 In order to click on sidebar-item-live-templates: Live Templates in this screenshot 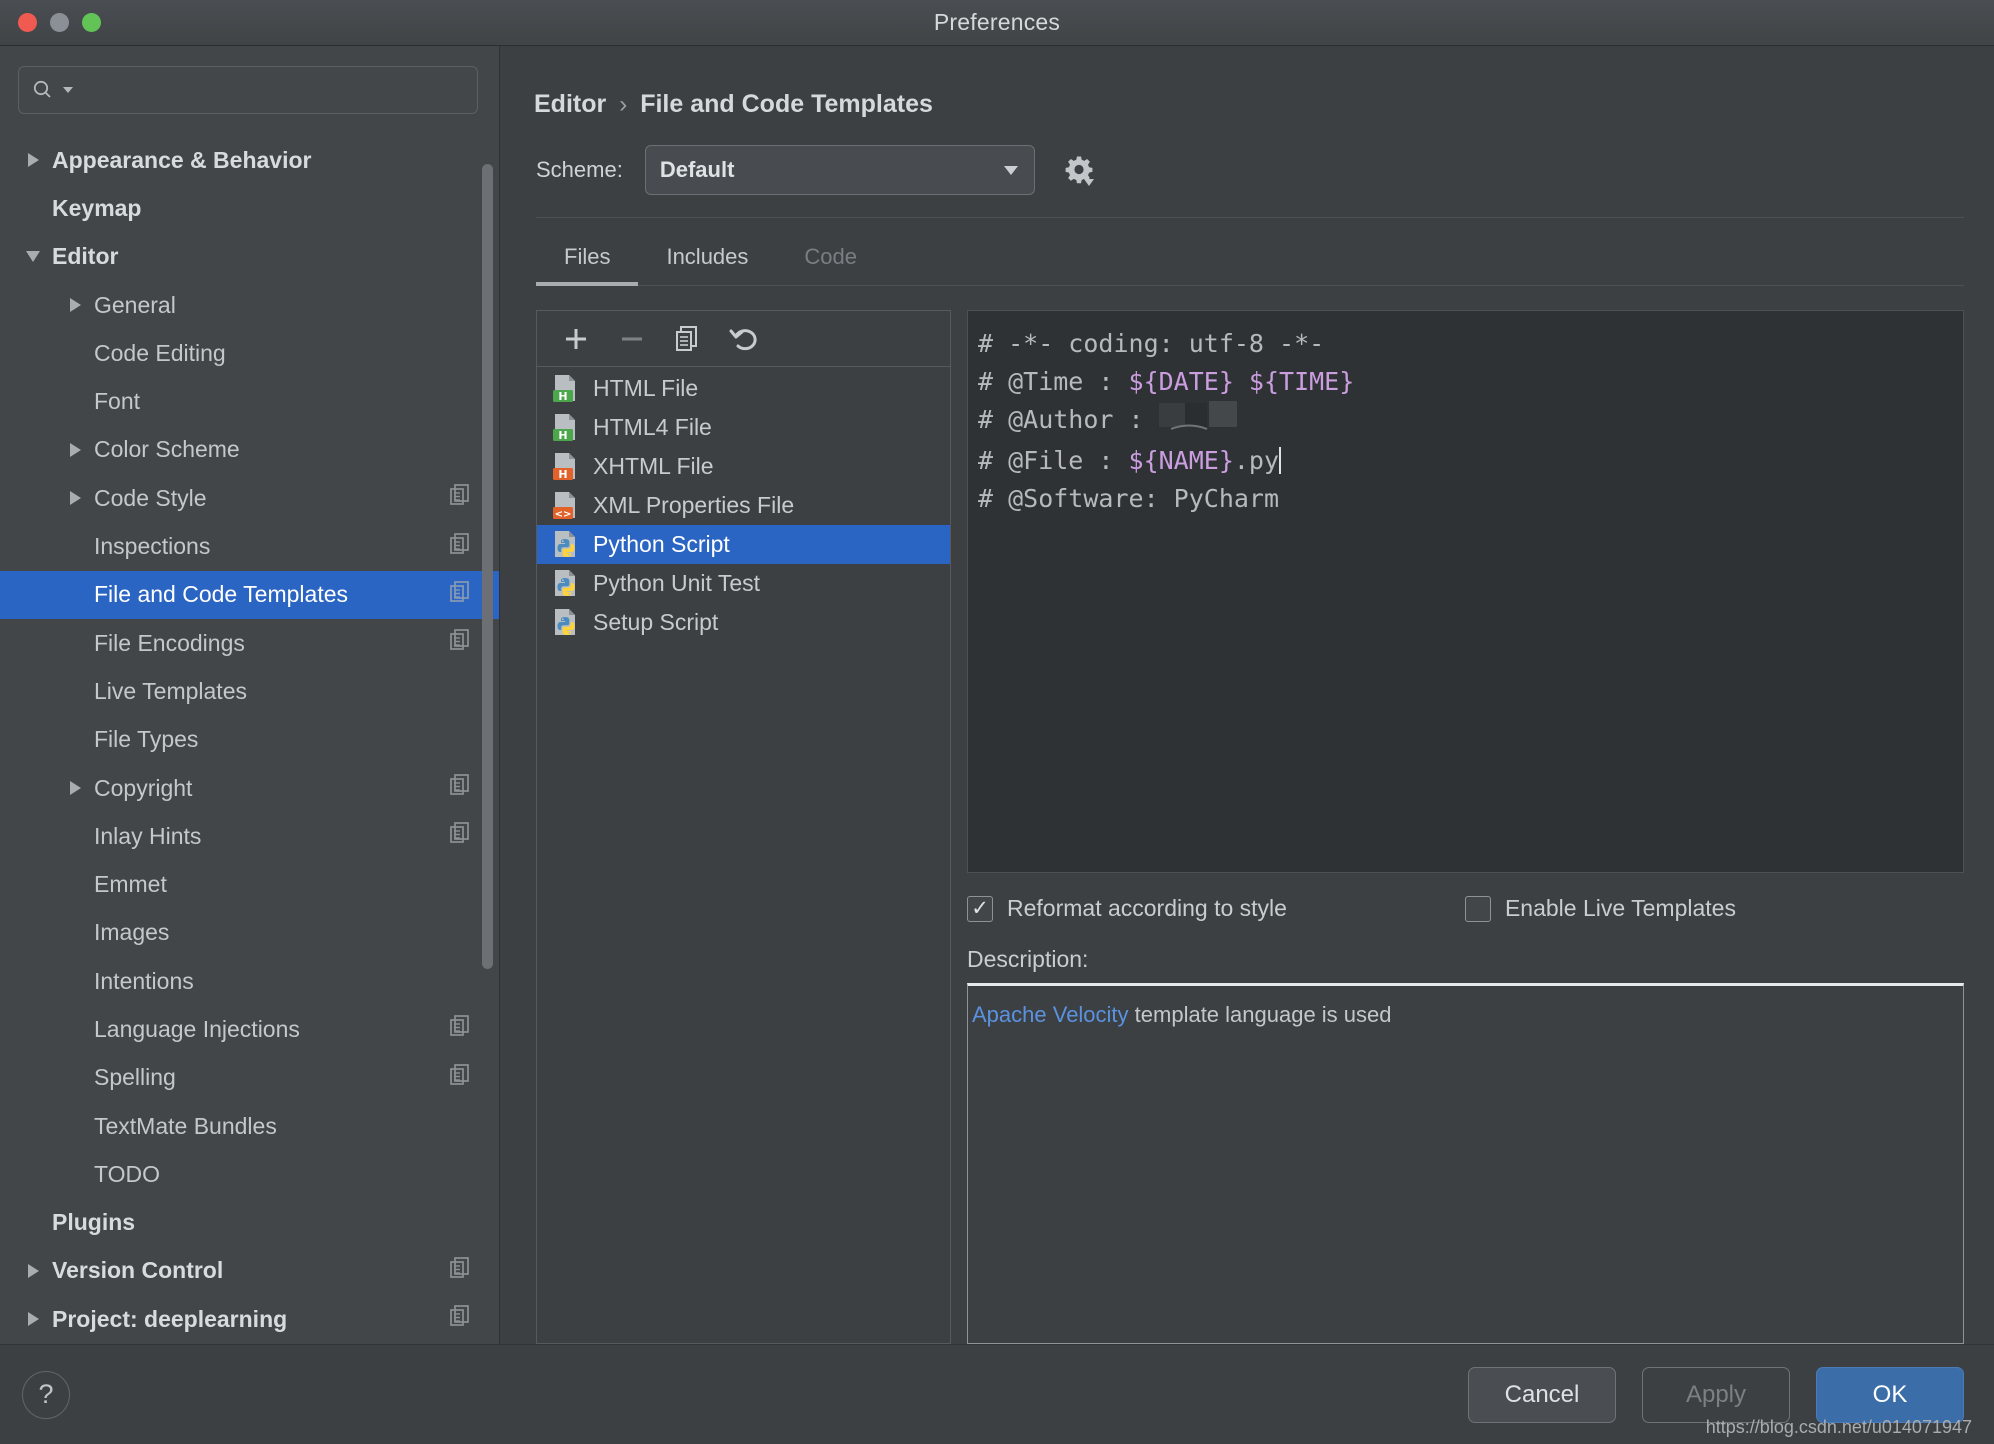, I will do `click(249, 691)`.